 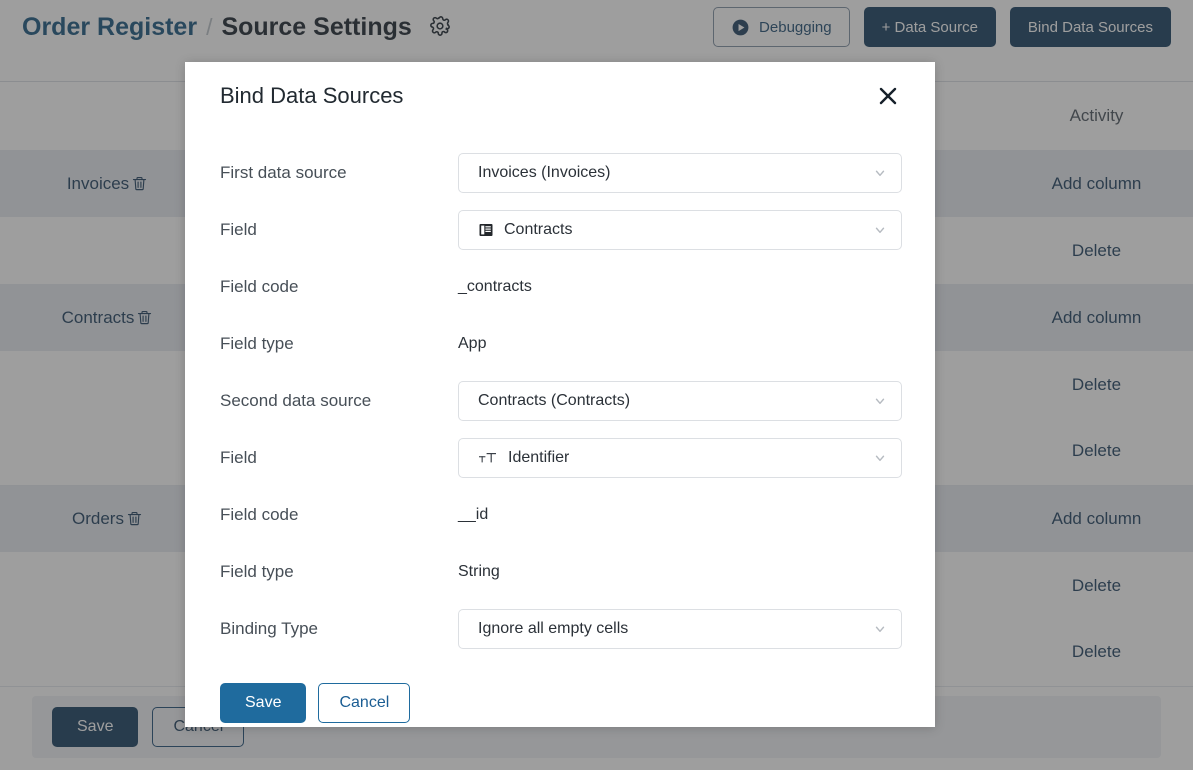 I want to click on row-second-field-type: Field type String, so click(x=560, y=571).